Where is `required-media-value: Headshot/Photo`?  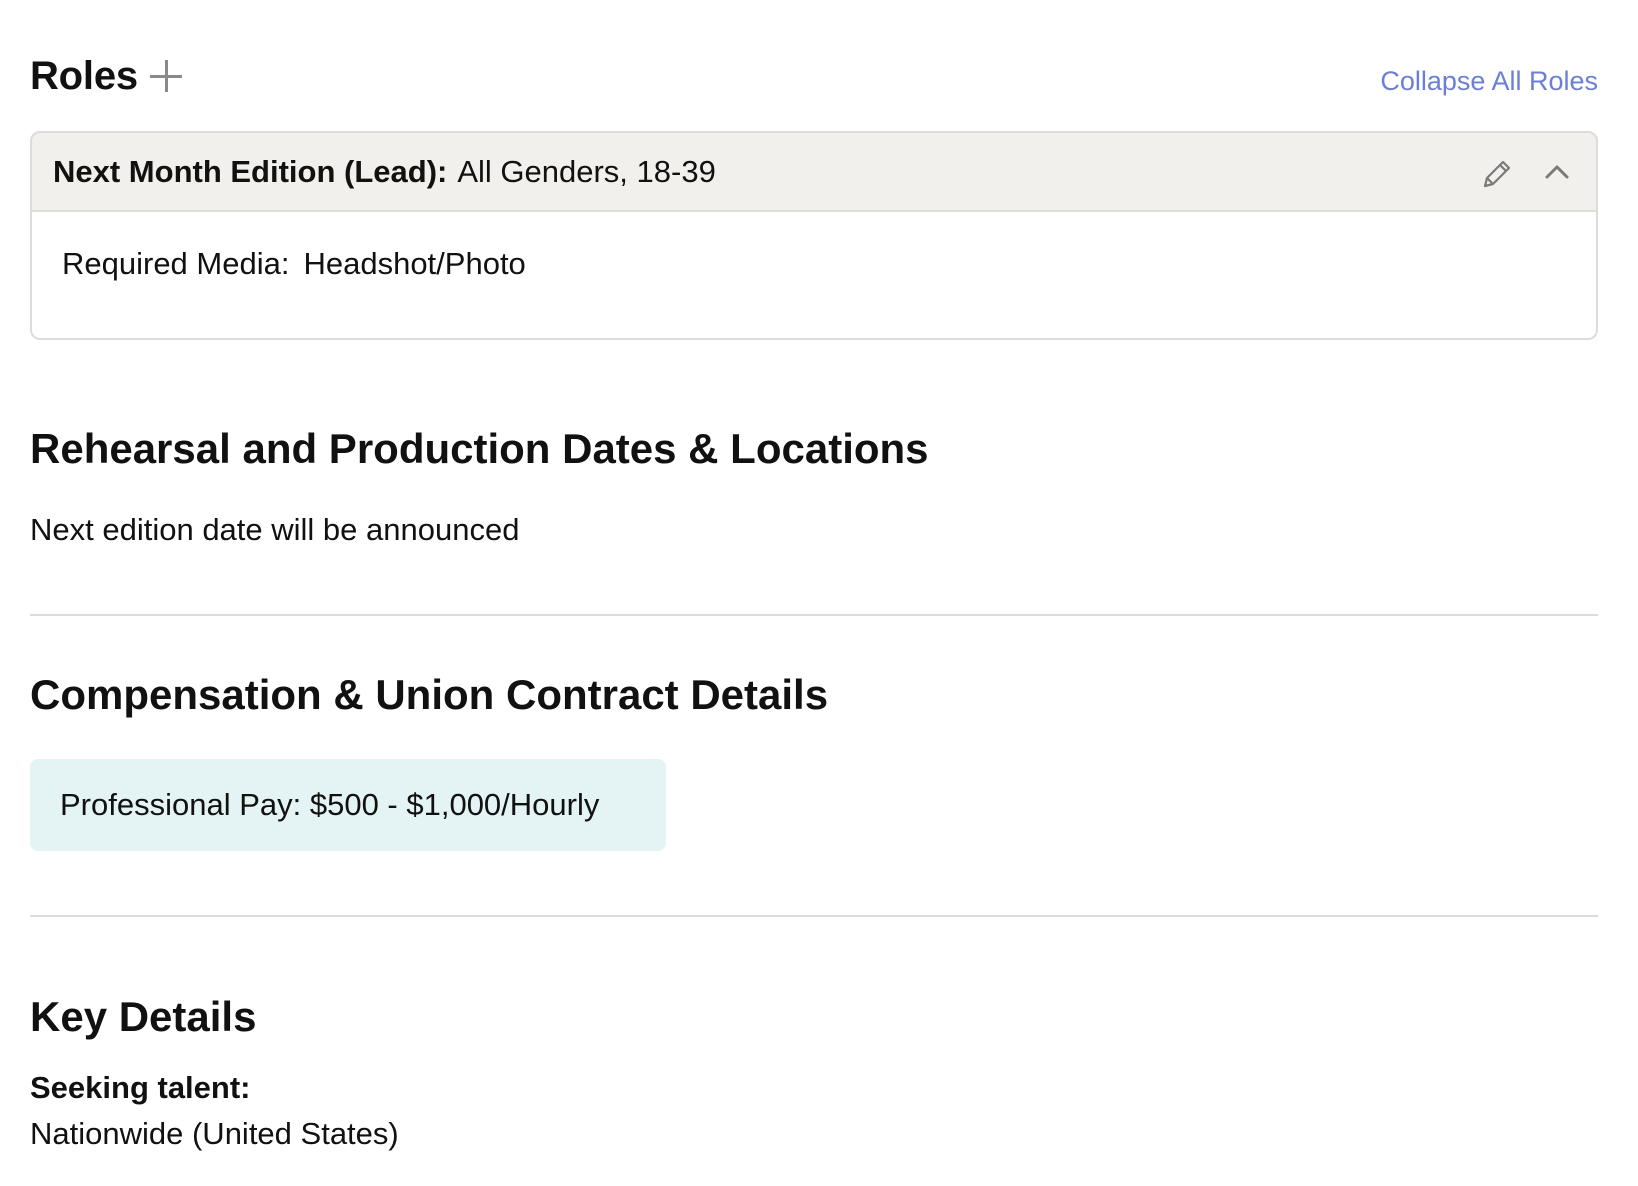
required-media-value: Headshot/Photo is located at coordinates (414, 263).